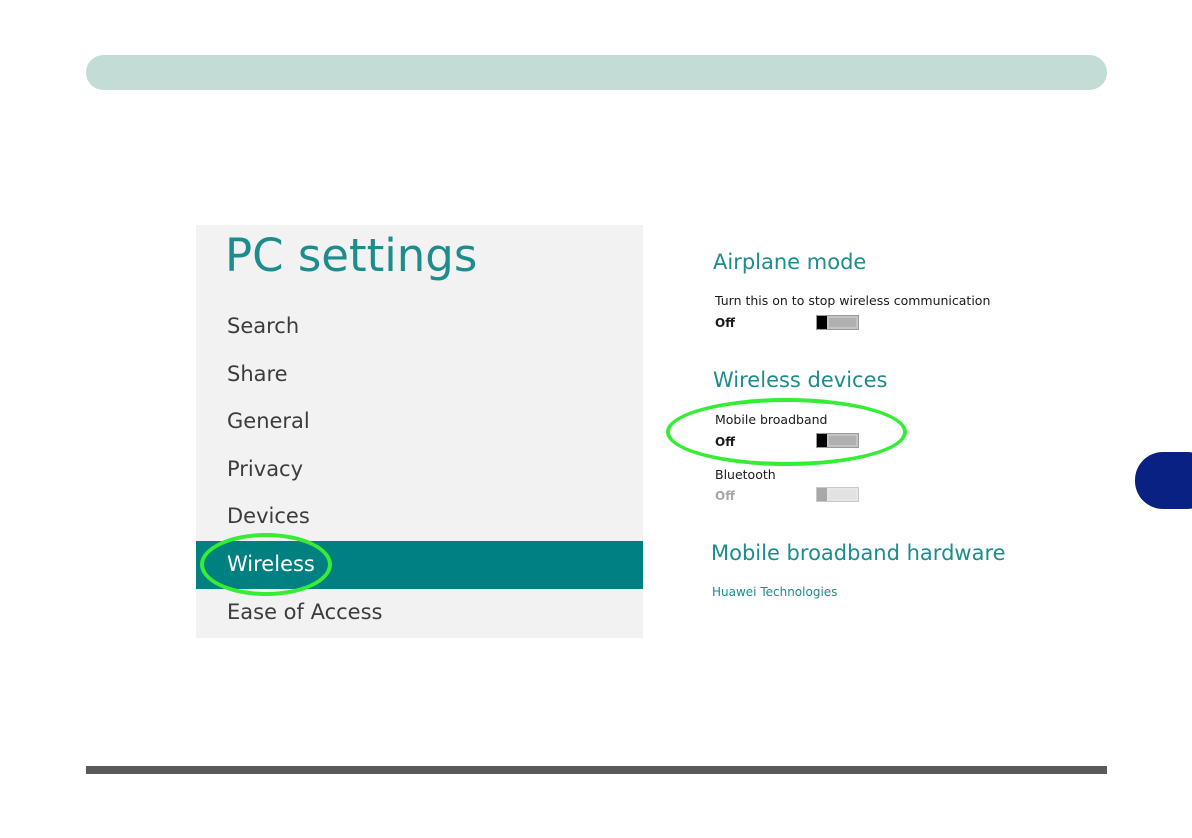 Image resolution: width=1192 pixels, height=838 pixels. I want to click on bluetooth-state: Off, so click(725, 496).